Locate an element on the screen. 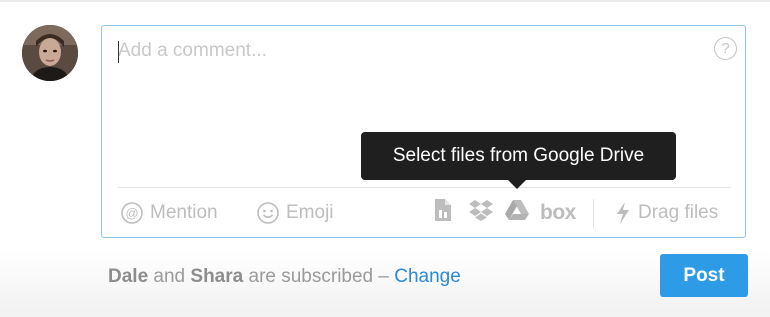  drag-files-area: Drag files is located at coordinates (666, 213).